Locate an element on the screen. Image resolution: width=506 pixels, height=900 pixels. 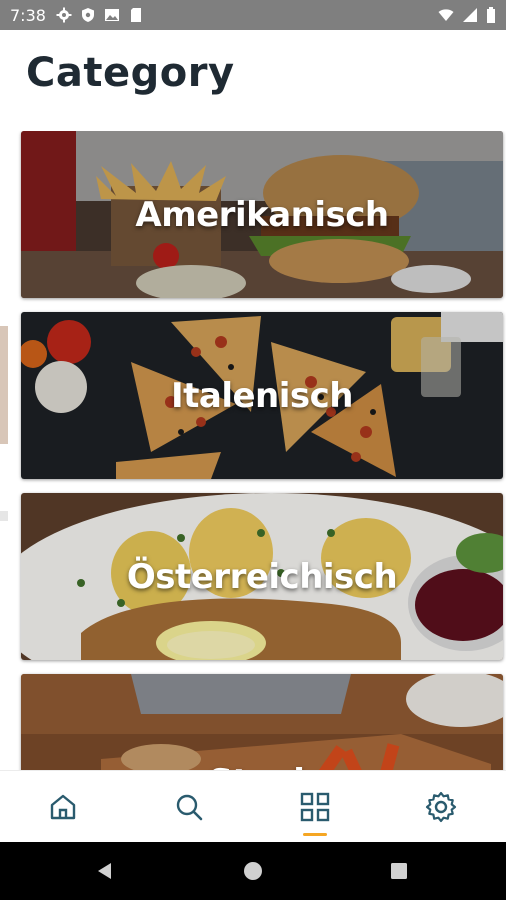
grid-icon is located at coordinates (315, 807).